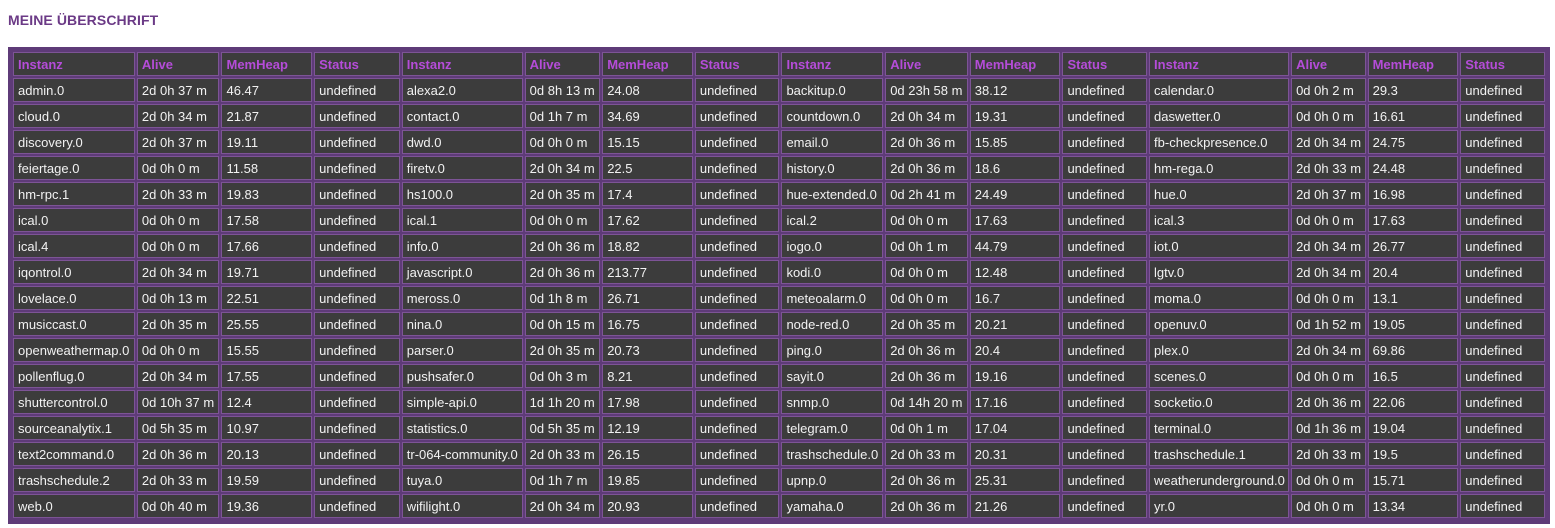  Describe the element at coordinates (647, 324) in the screenshot. I see `cell-memheap: 16.75` at that location.